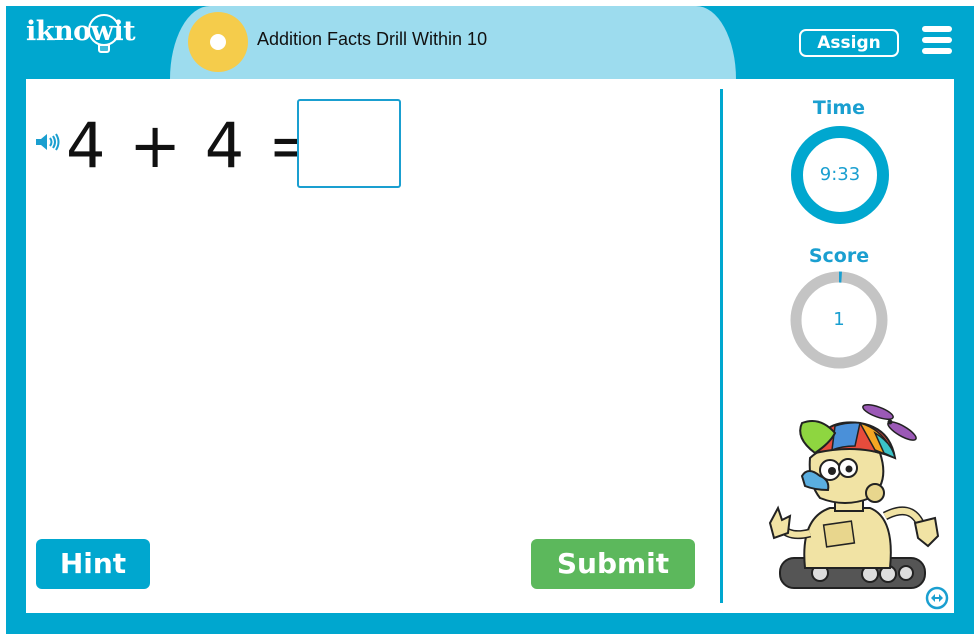  Describe the element at coordinates (839, 319) in the screenshot. I see `score-value: 1` at that location.